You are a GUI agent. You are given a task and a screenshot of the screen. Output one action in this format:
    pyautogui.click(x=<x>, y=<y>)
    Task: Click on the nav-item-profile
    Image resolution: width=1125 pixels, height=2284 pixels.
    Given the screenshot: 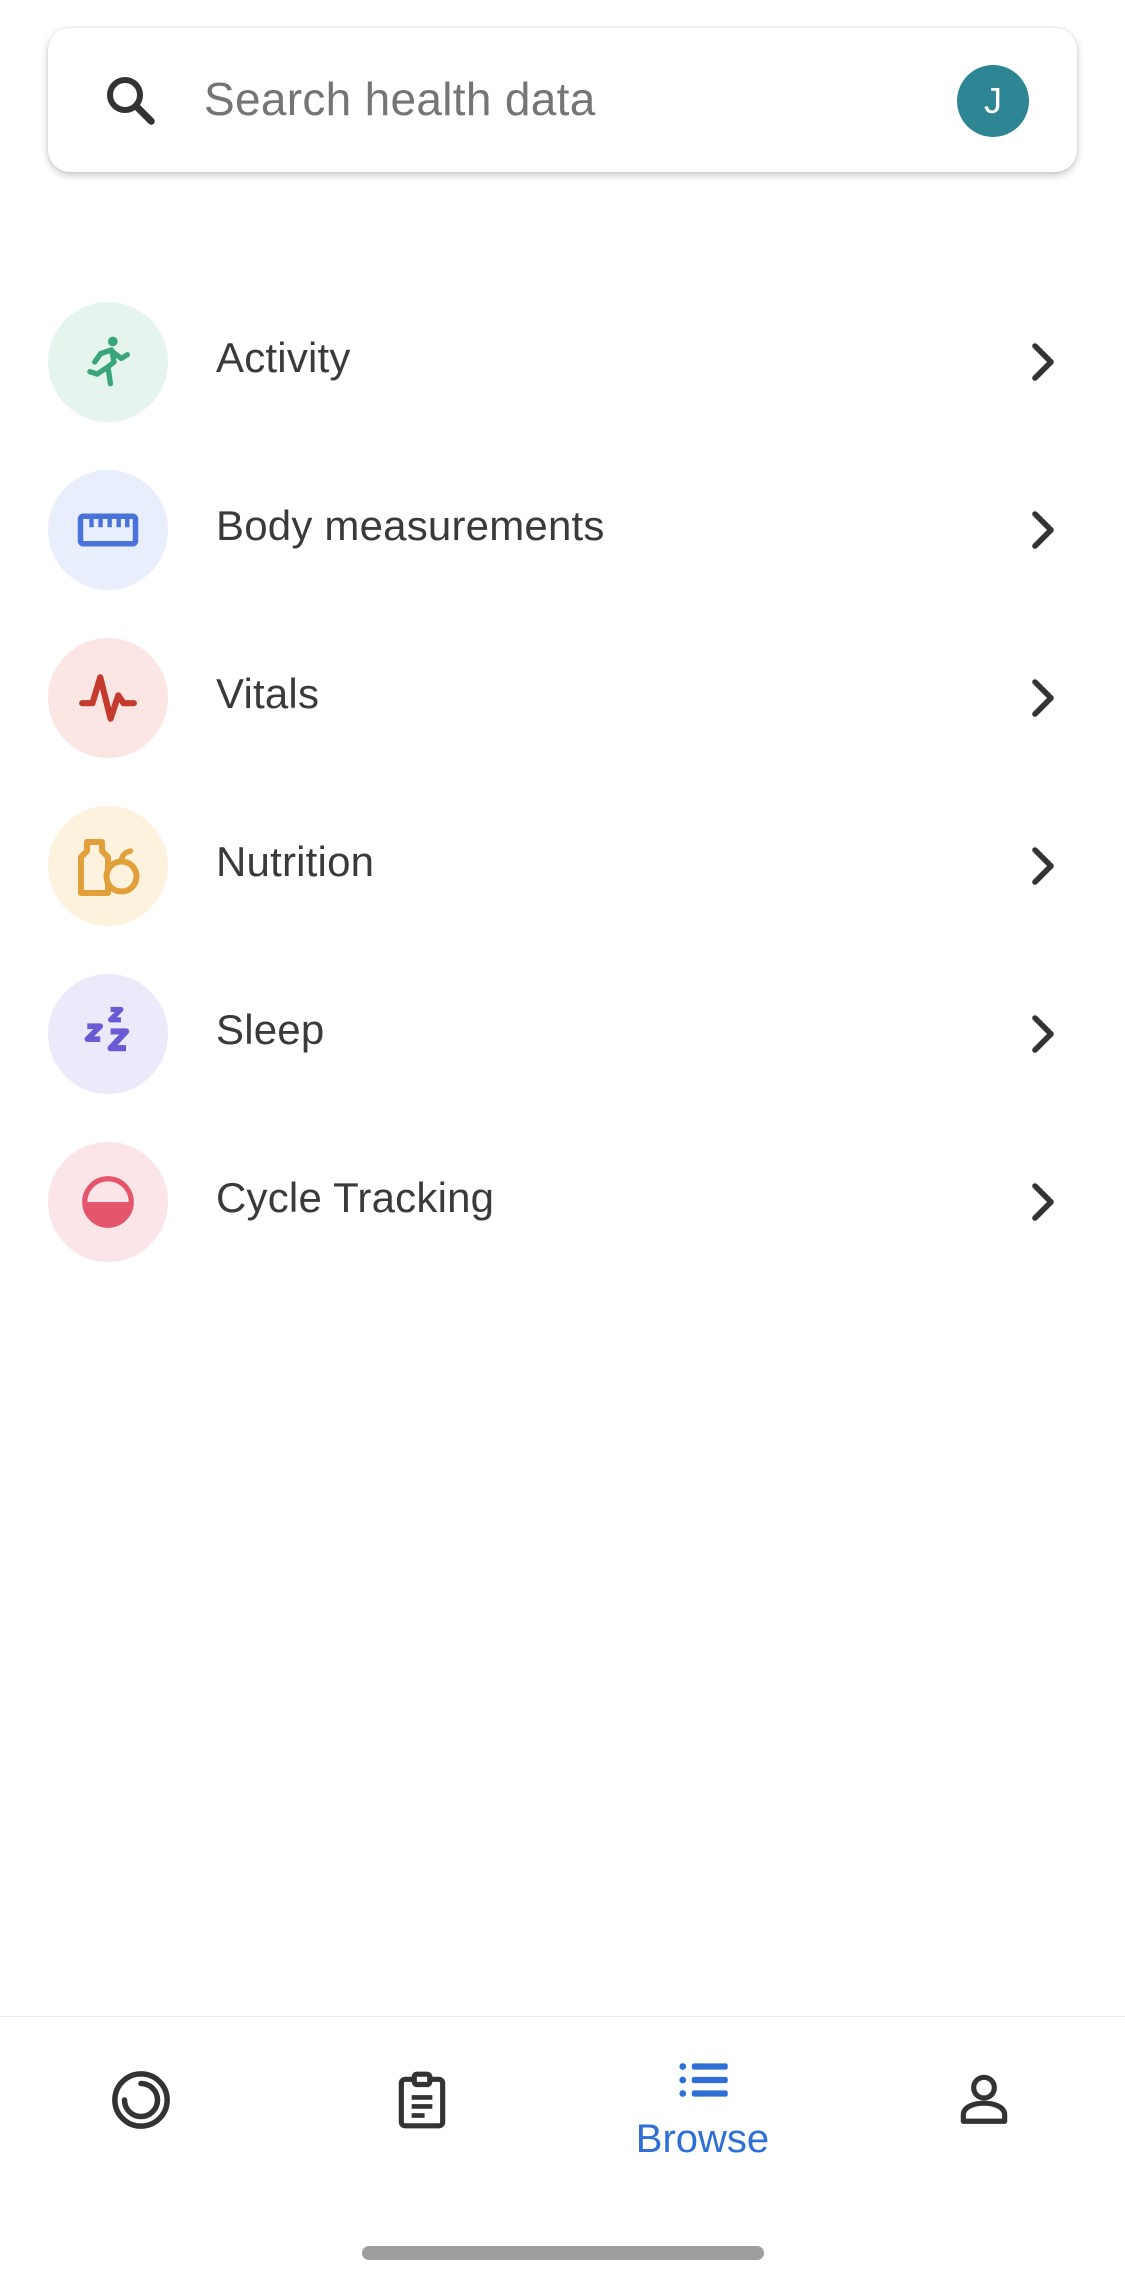 What is the action you would take?
    pyautogui.click(x=983, y=2117)
    